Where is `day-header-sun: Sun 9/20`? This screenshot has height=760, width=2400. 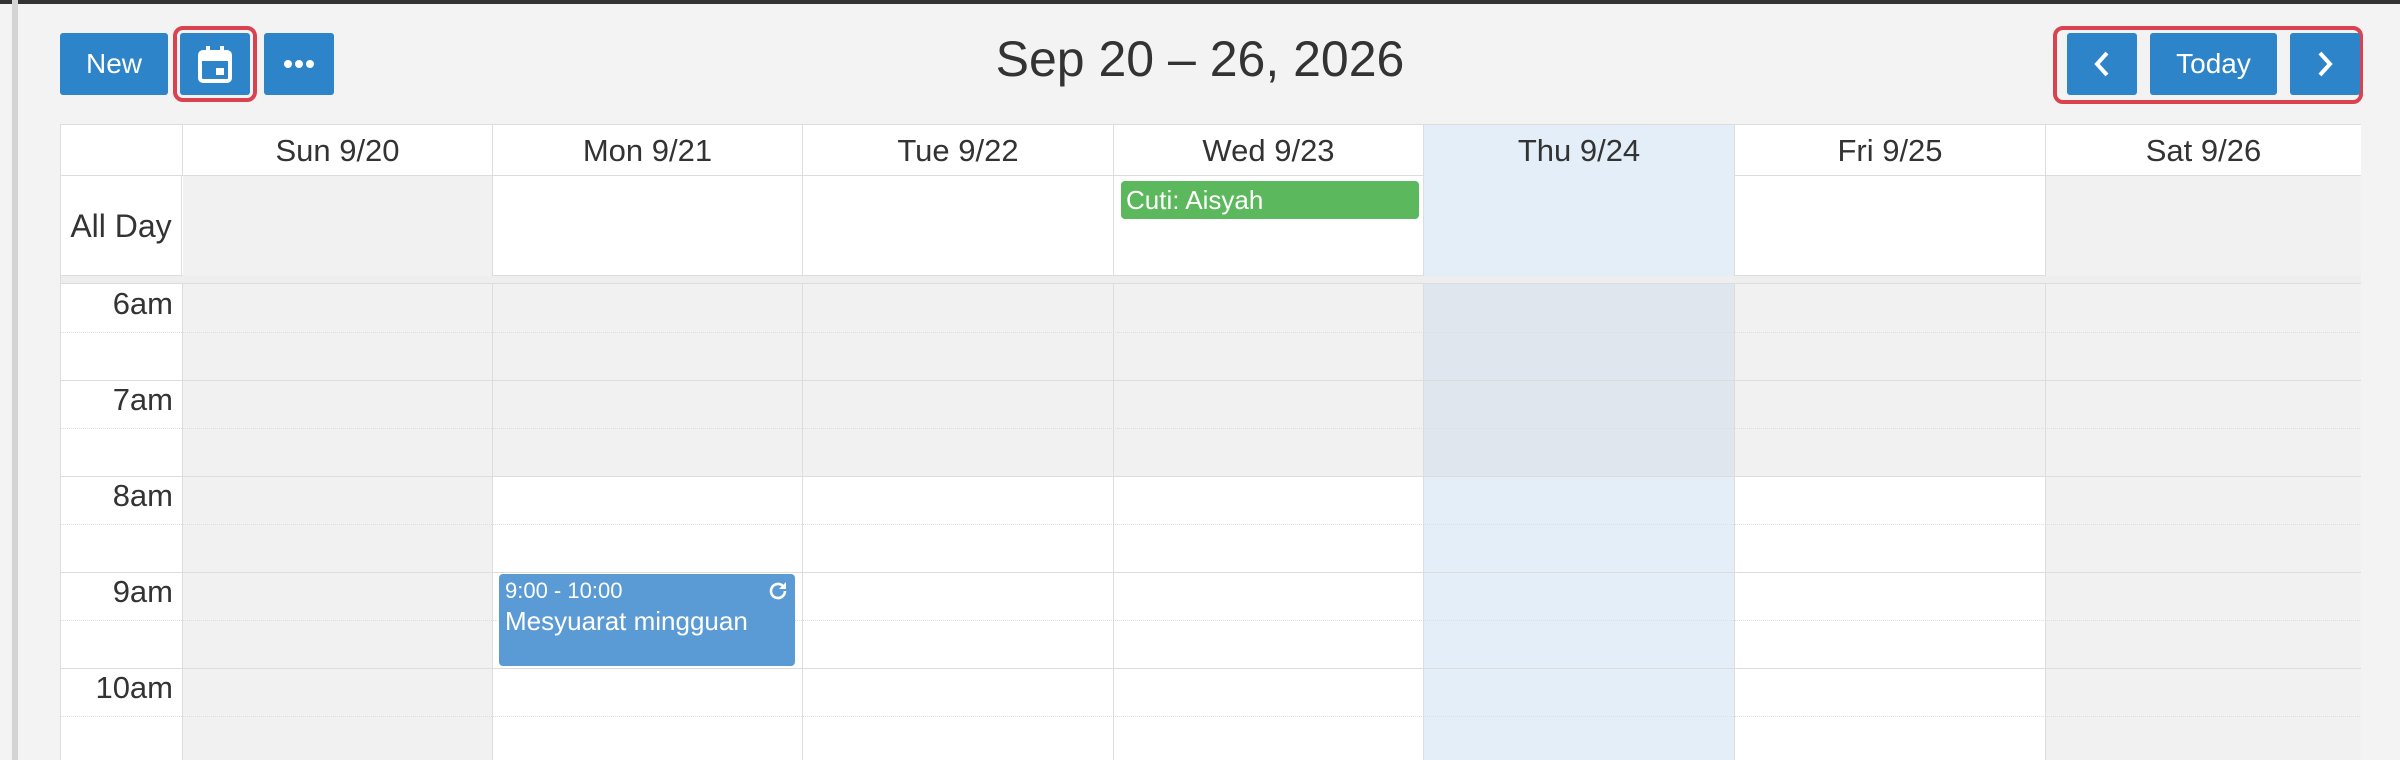 day-header-sun: Sun 9/20 is located at coordinates (338, 150).